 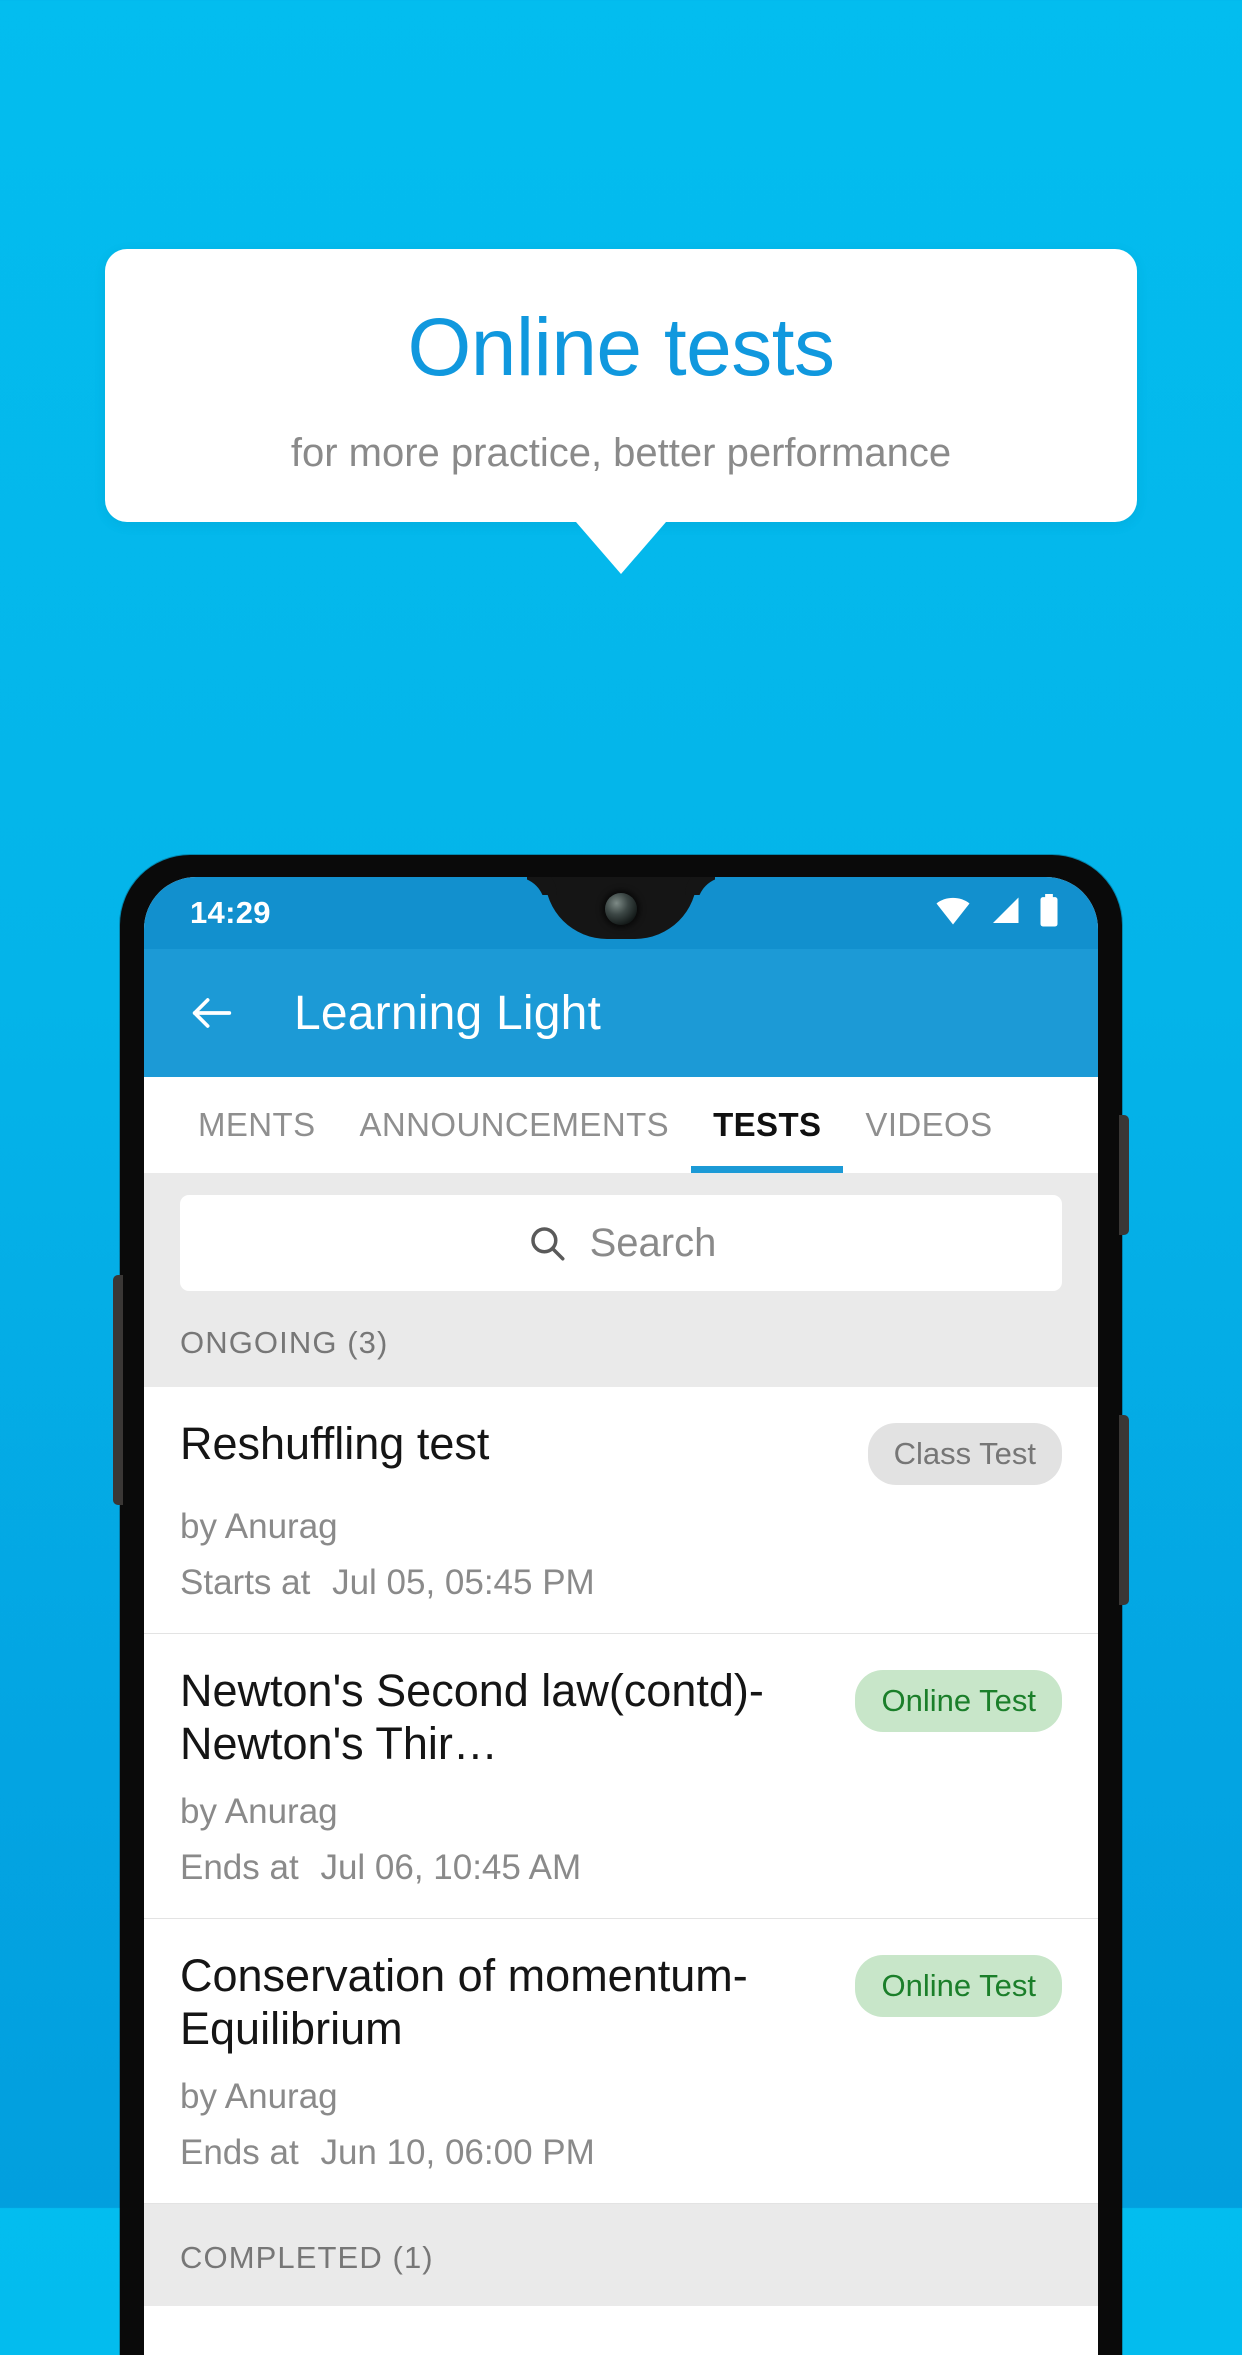 What do you see at coordinates (245, 1582) in the screenshot?
I see `test-schedule-label: Starts at` at bounding box center [245, 1582].